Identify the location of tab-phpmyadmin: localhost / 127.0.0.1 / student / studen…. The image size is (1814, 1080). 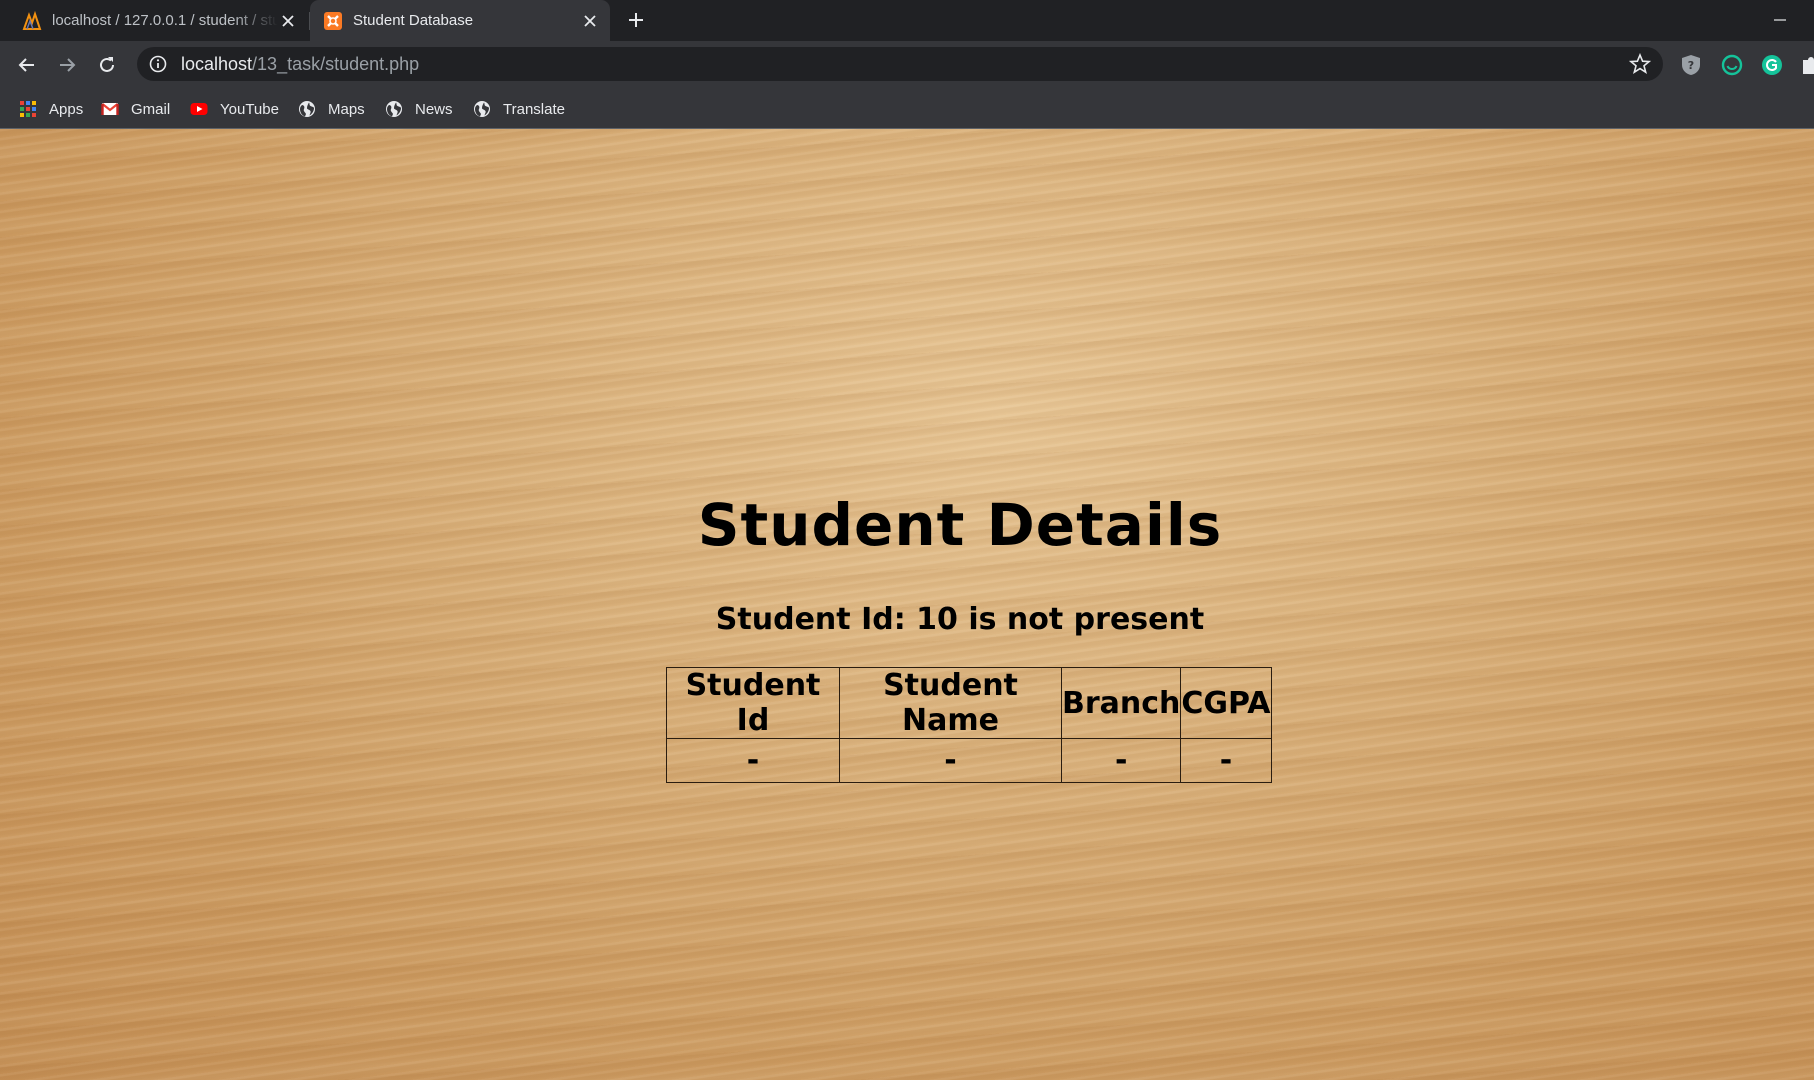
(154, 20).